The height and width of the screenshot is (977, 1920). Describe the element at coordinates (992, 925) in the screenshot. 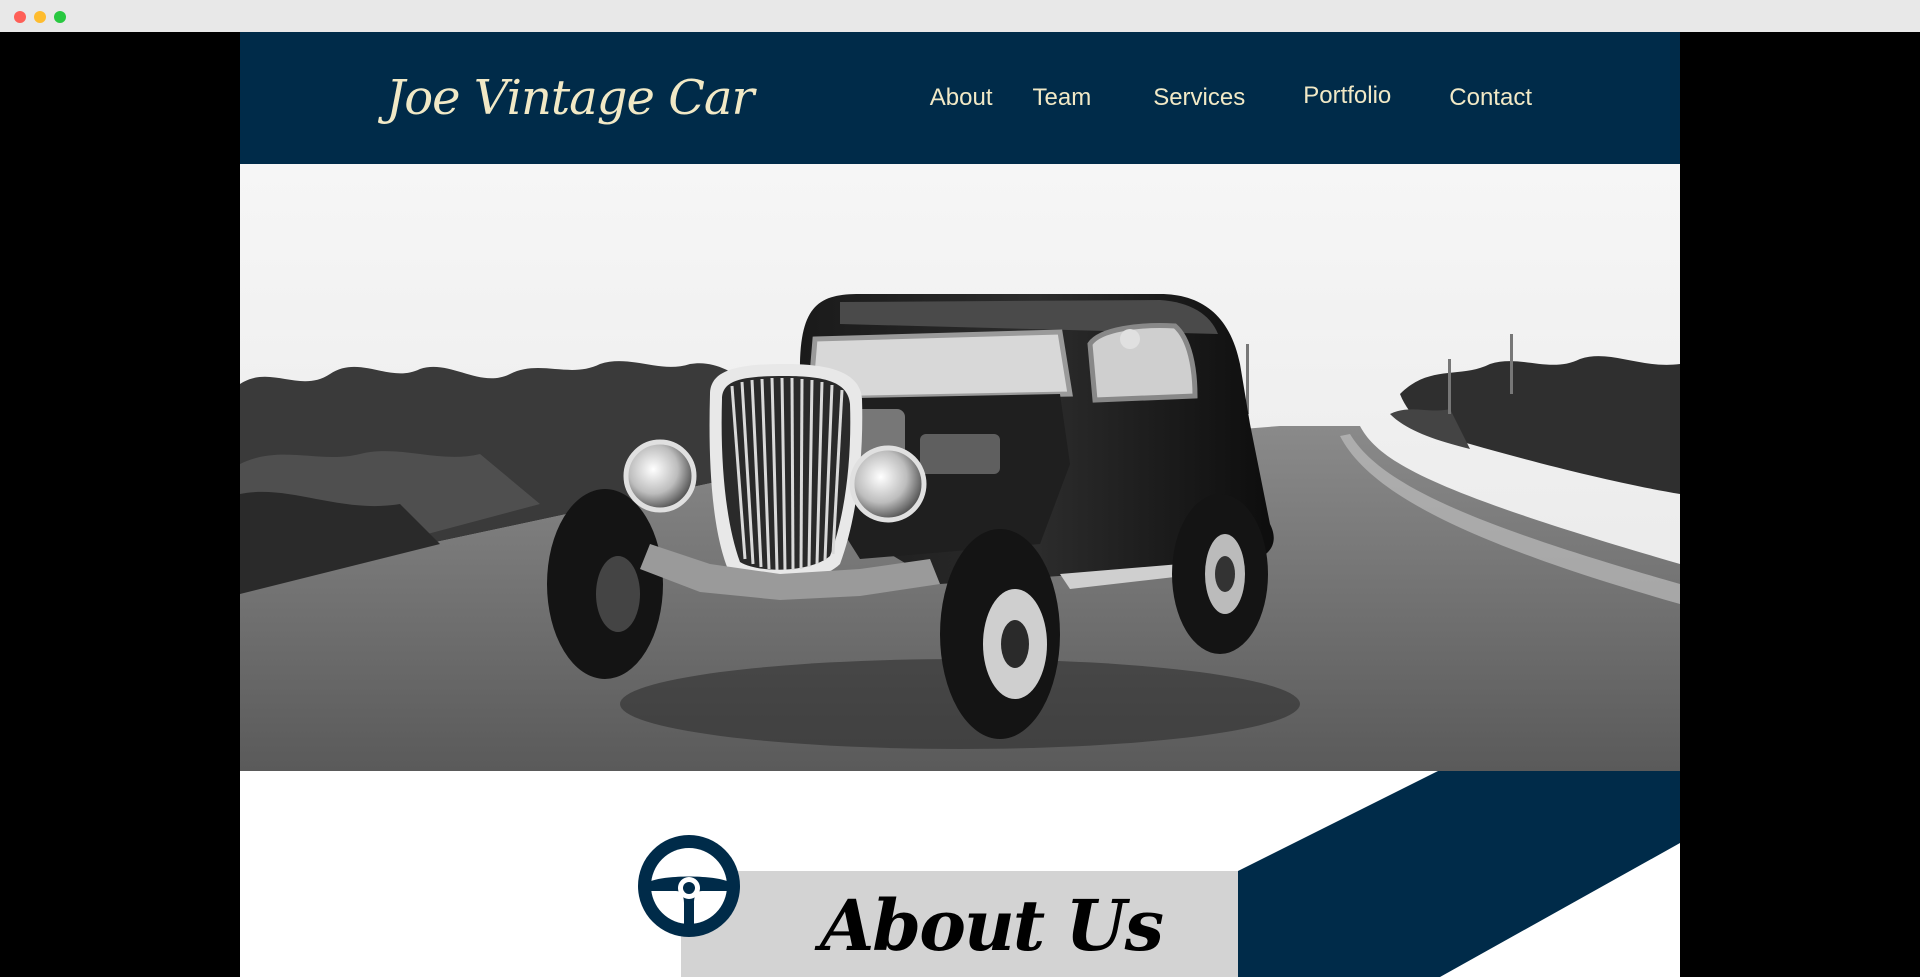

I see `about-title: About Us` at that location.